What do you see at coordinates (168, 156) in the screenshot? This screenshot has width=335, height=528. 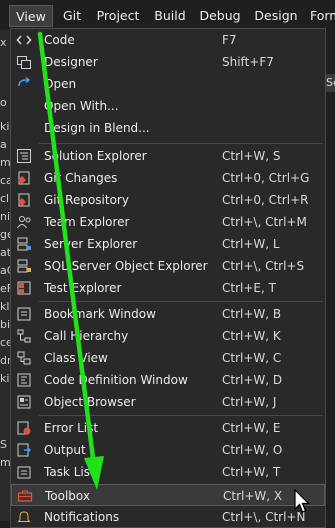 I see `menu-item-solution-explorer: Solution Explorer Ctrl+W, S` at bounding box center [168, 156].